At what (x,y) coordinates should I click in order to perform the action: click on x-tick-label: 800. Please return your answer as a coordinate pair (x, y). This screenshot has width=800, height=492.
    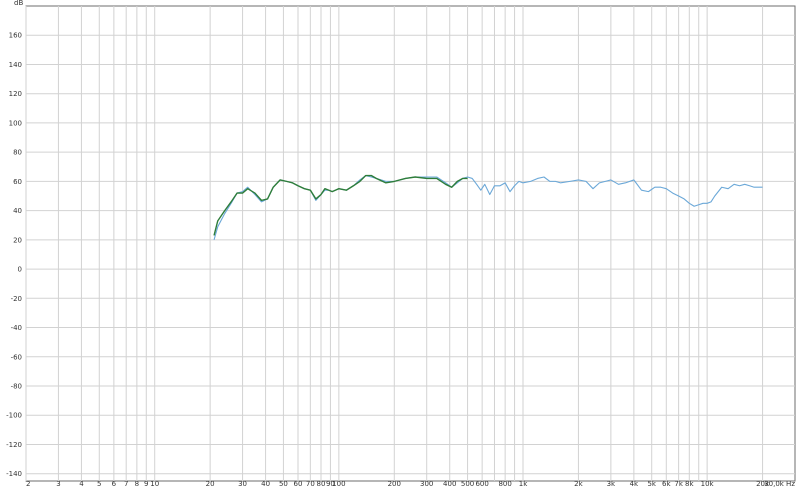
    Looking at the image, I should click on (504, 484).